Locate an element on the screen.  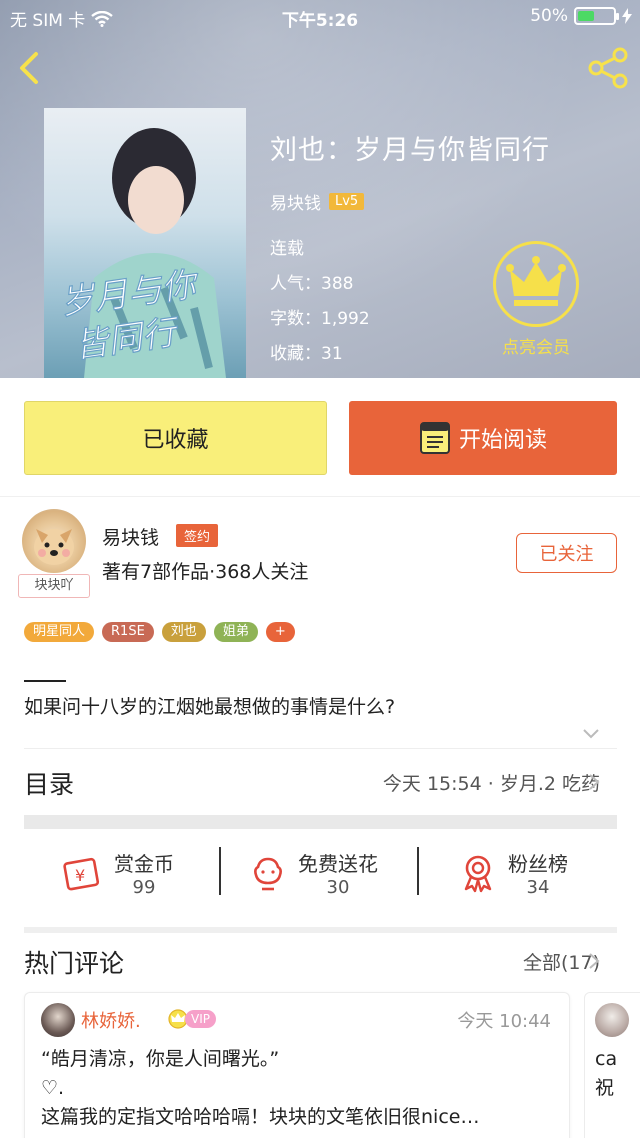
vip-badge-label: VIP is located at coordinates (200, 1019).